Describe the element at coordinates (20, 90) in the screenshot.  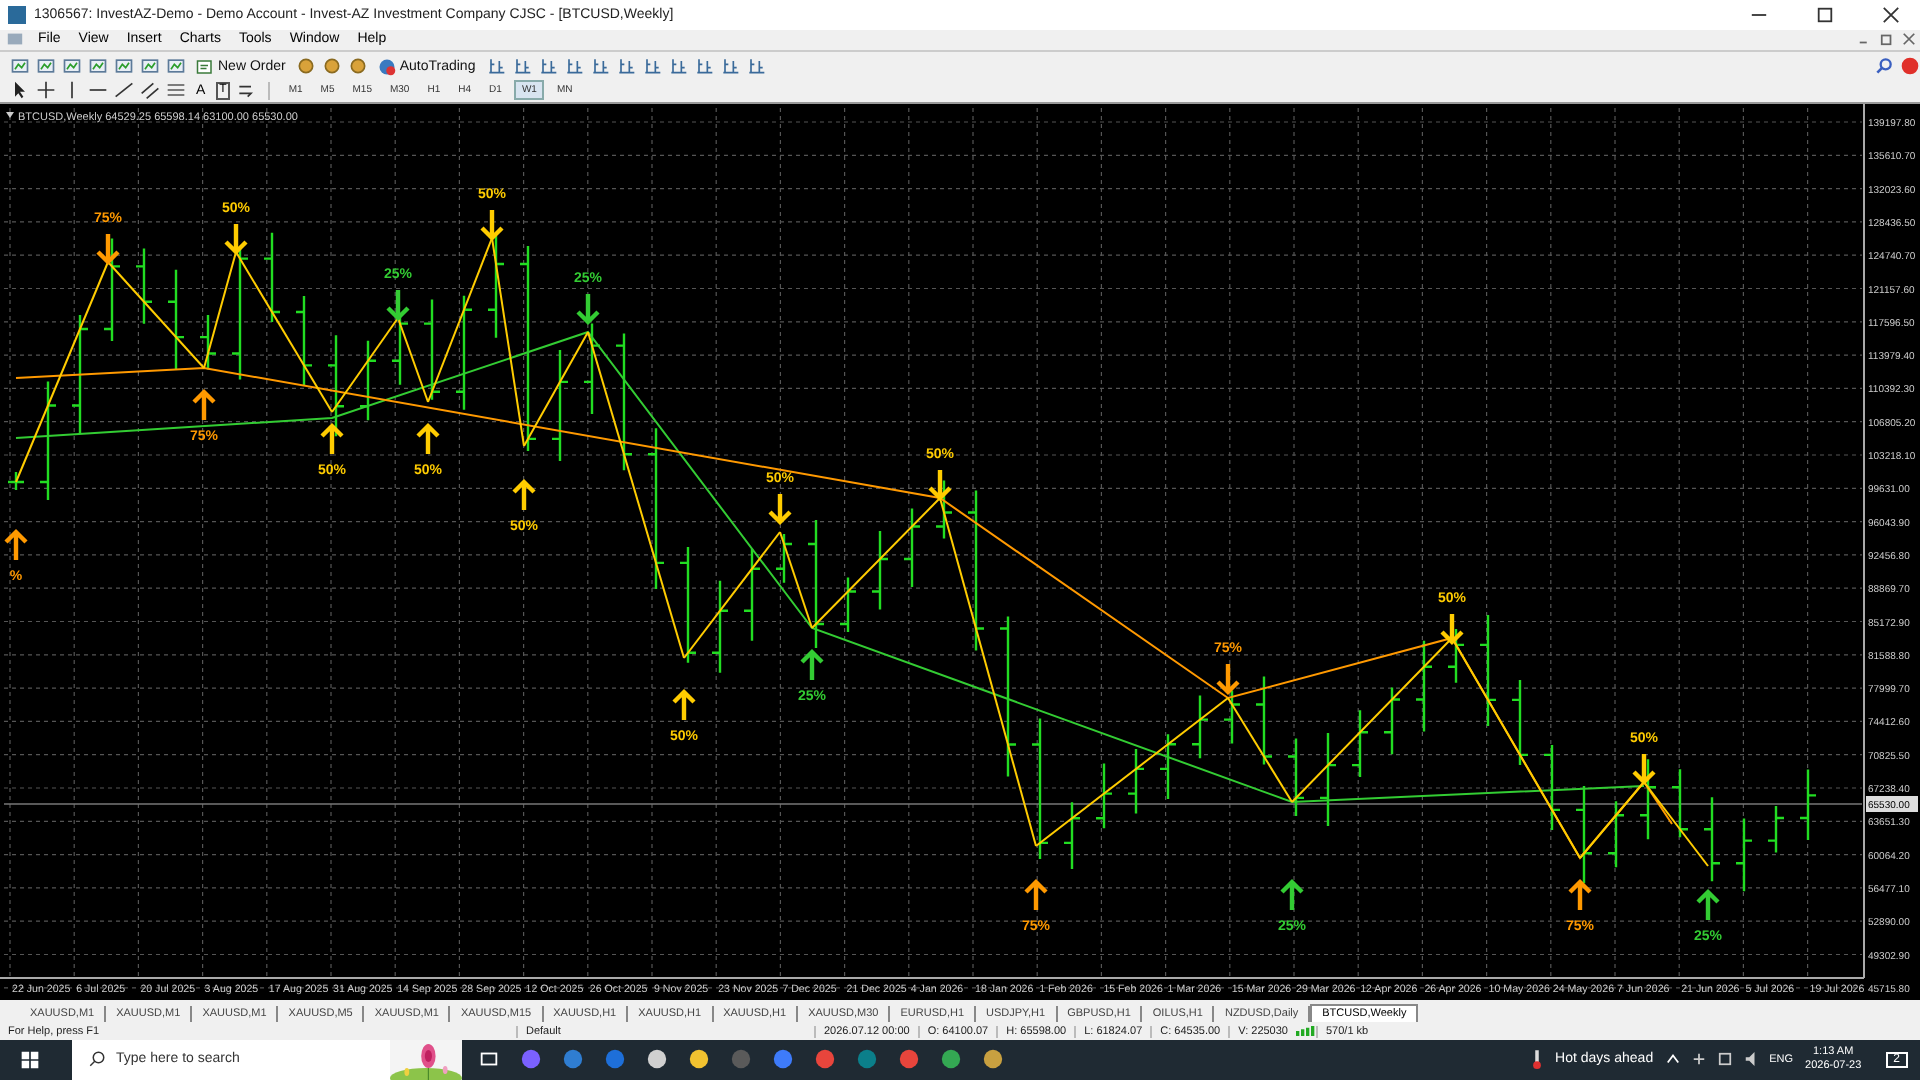
I see `cursor-icon` at that location.